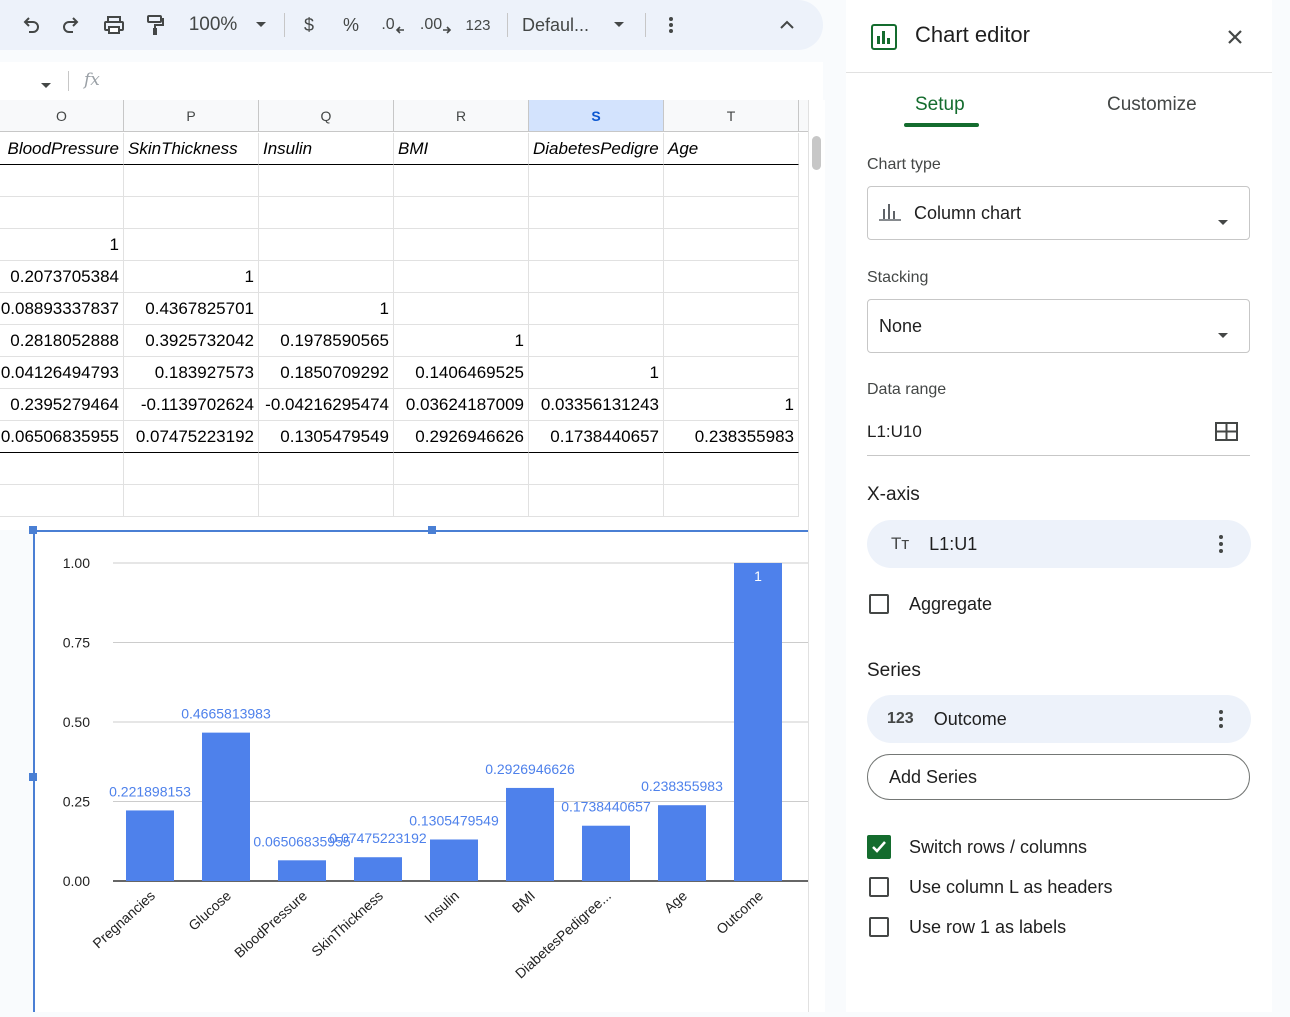  What do you see at coordinates (461, 149) in the screenshot?
I see `header-cell: BMI` at bounding box center [461, 149].